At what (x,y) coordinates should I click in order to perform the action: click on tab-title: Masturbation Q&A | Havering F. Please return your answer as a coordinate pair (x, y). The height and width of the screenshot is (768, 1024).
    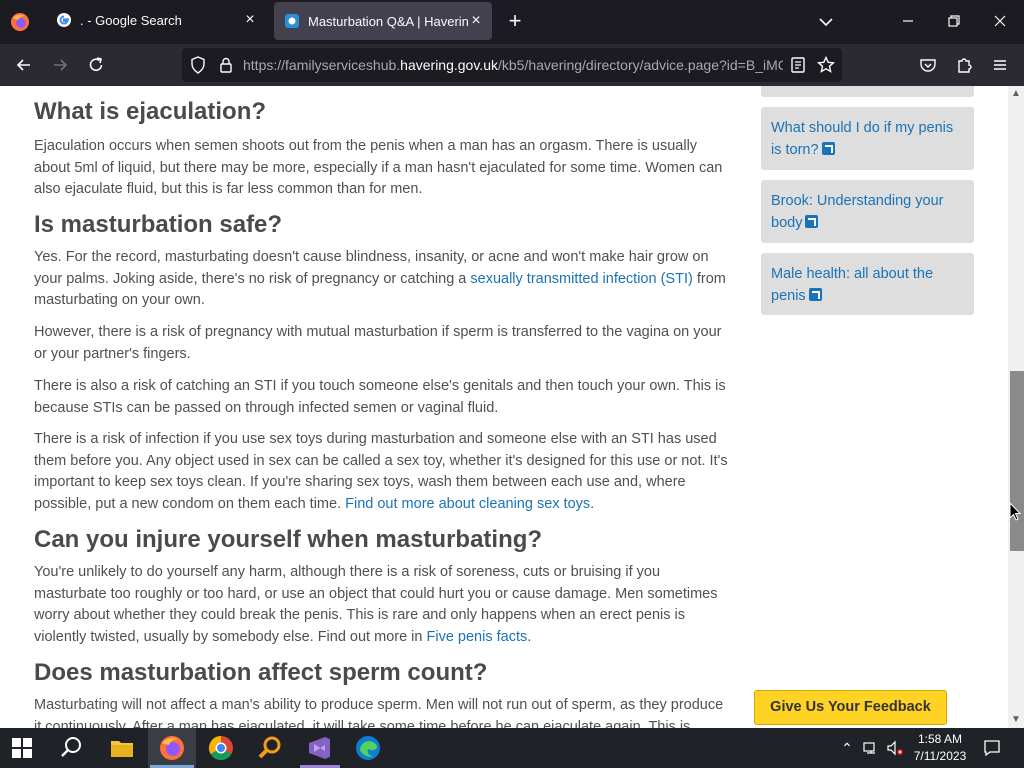
    Looking at the image, I should click on (388, 21).